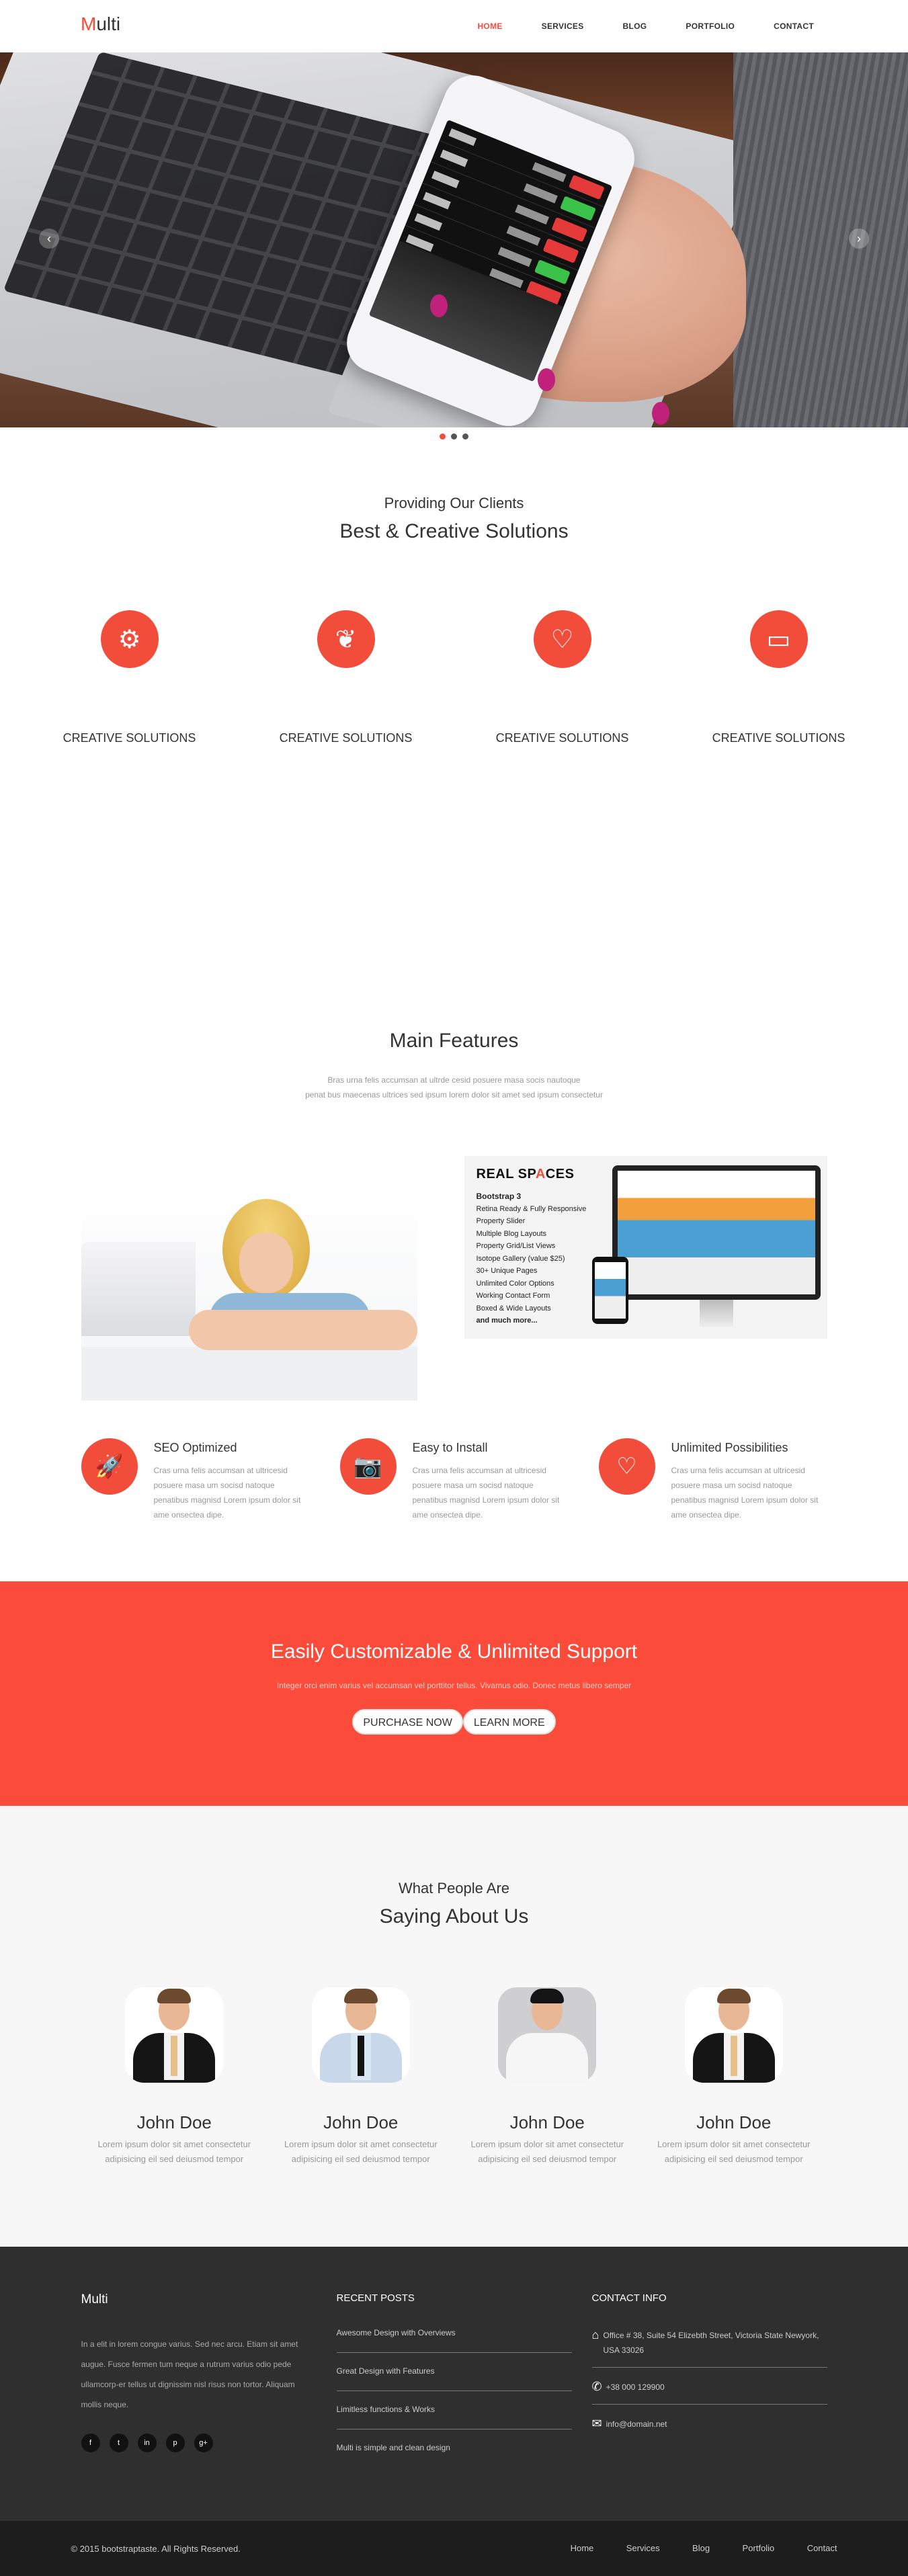 The width and height of the screenshot is (908, 2576). Describe the element at coordinates (454, 2417) in the screenshot. I see `recent-post-link: Limitless functions & Works` at that location.